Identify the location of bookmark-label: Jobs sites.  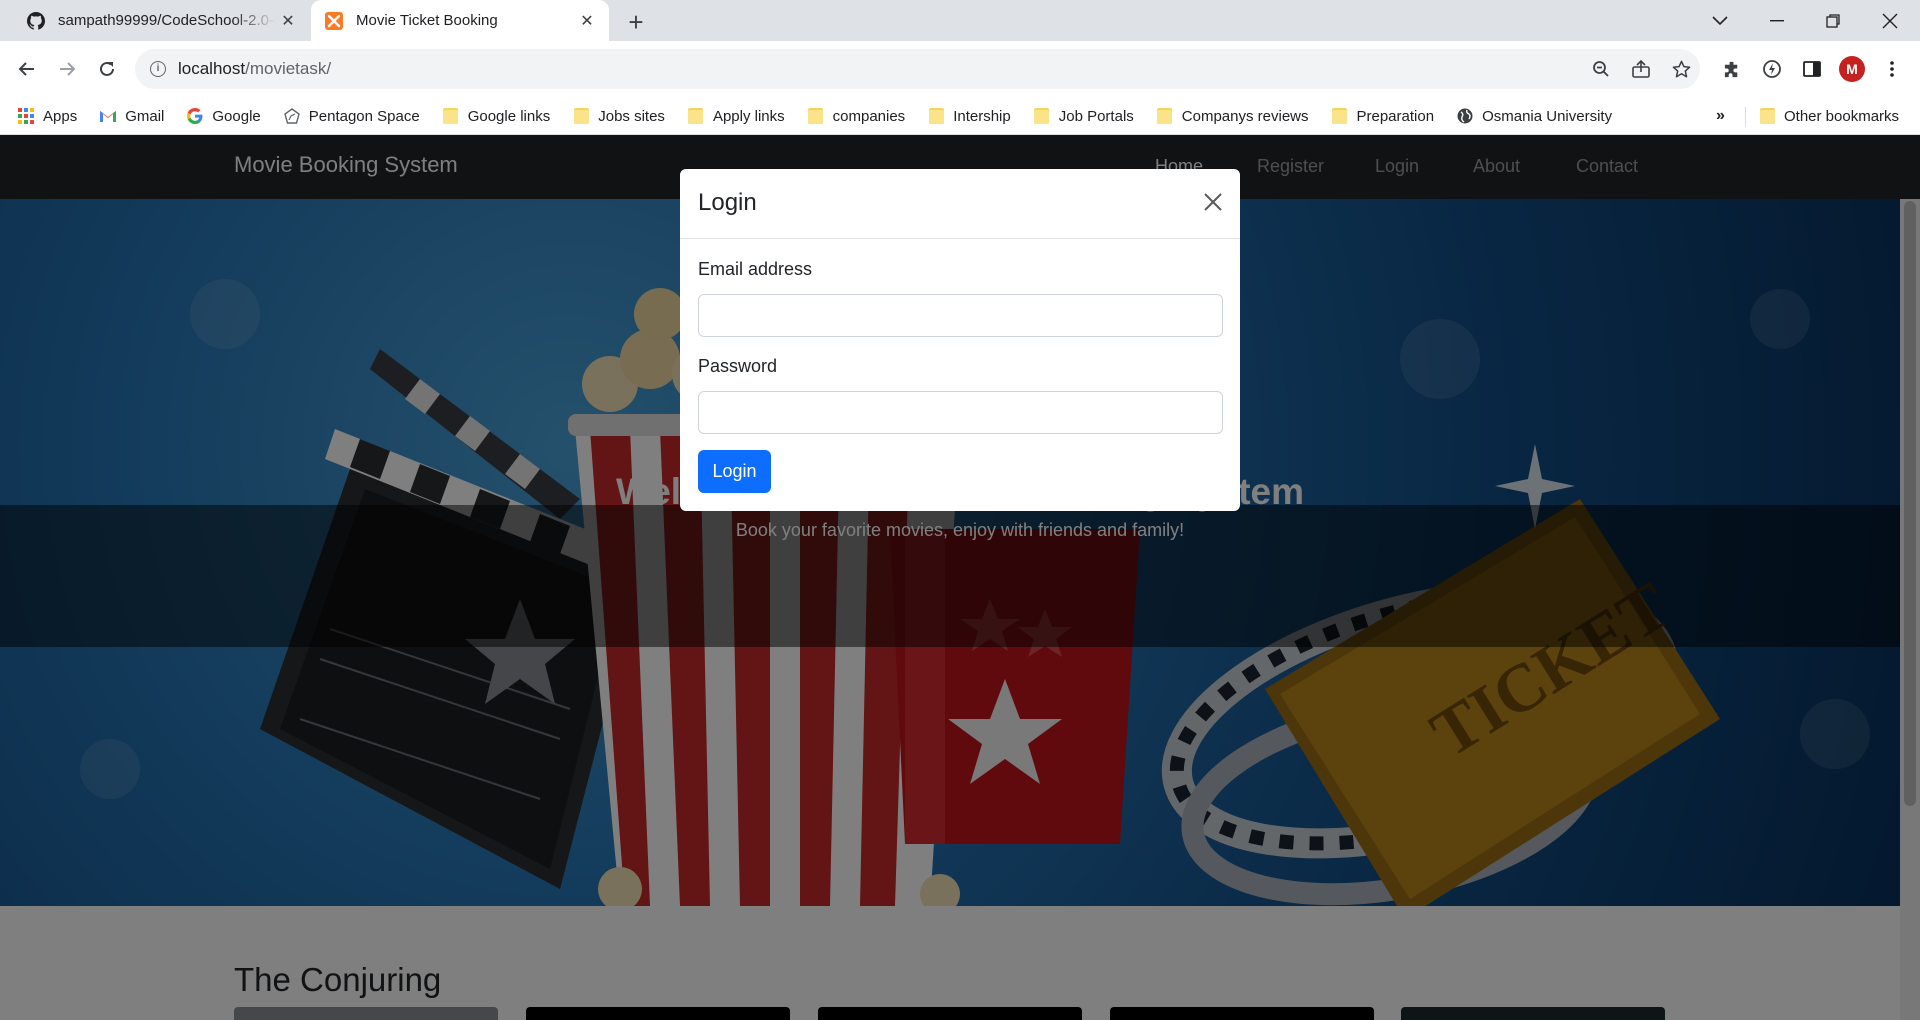
(631, 116).